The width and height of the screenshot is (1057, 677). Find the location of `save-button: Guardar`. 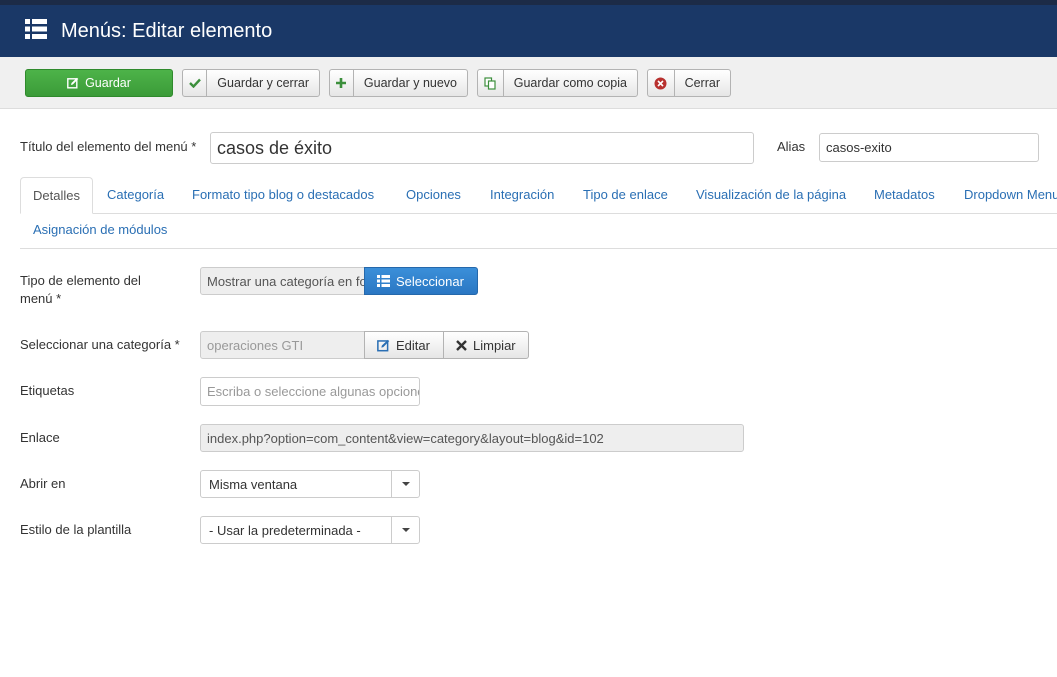

save-button: Guardar is located at coordinates (99, 83).